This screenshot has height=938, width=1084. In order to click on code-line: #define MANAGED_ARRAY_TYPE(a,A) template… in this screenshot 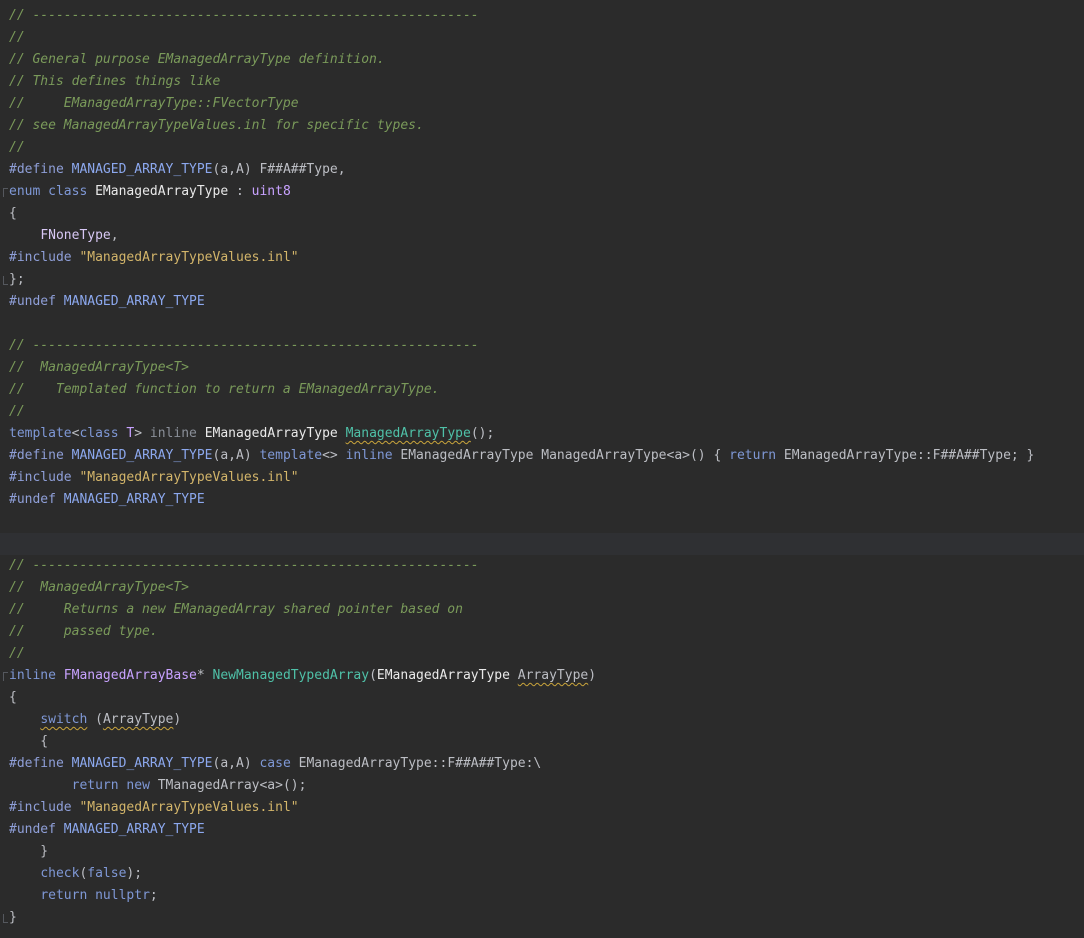, I will do `click(542, 456)`.